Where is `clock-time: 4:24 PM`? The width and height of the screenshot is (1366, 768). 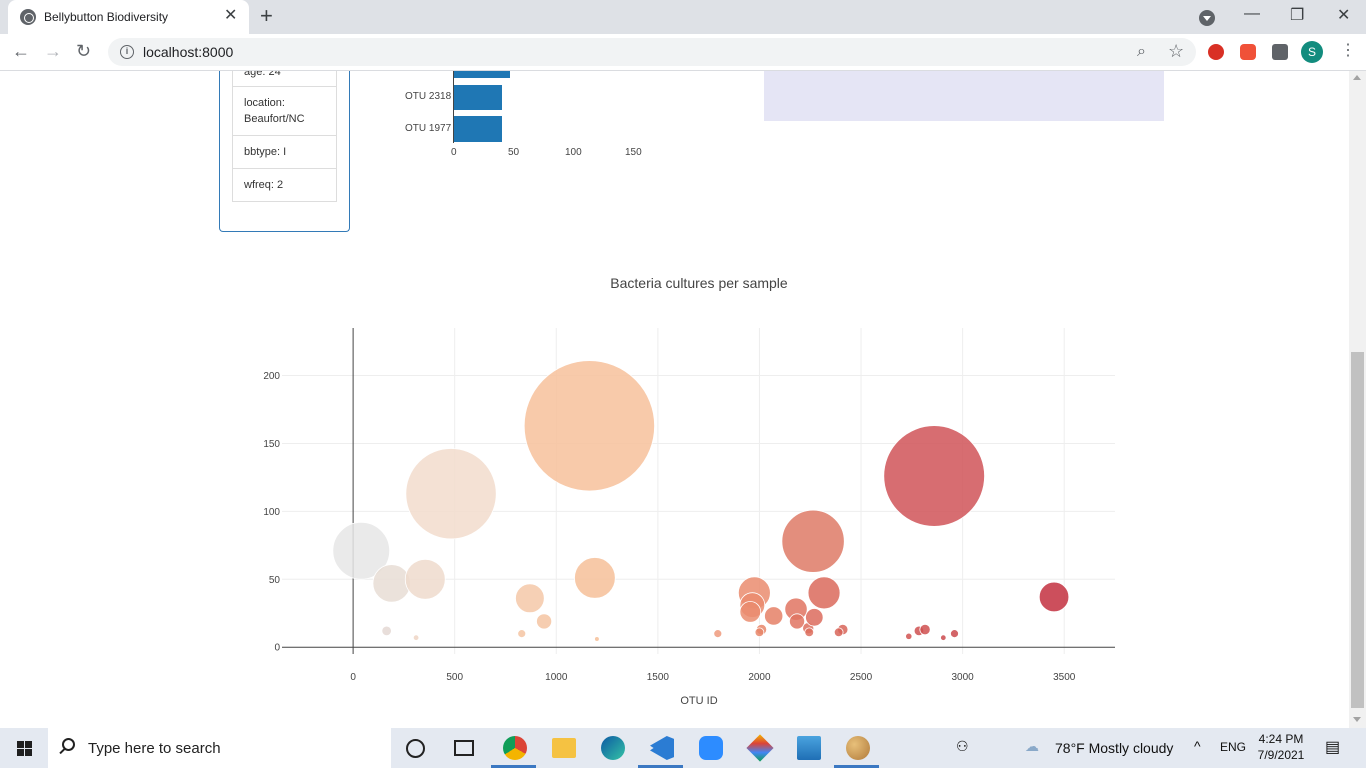 clock-time: 4:24 PM is located at coordinates (1281, 739).